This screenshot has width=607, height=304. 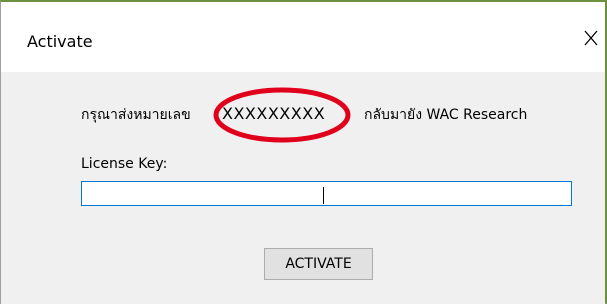 I want to click on license-key-input, so click(x=326, y=193).